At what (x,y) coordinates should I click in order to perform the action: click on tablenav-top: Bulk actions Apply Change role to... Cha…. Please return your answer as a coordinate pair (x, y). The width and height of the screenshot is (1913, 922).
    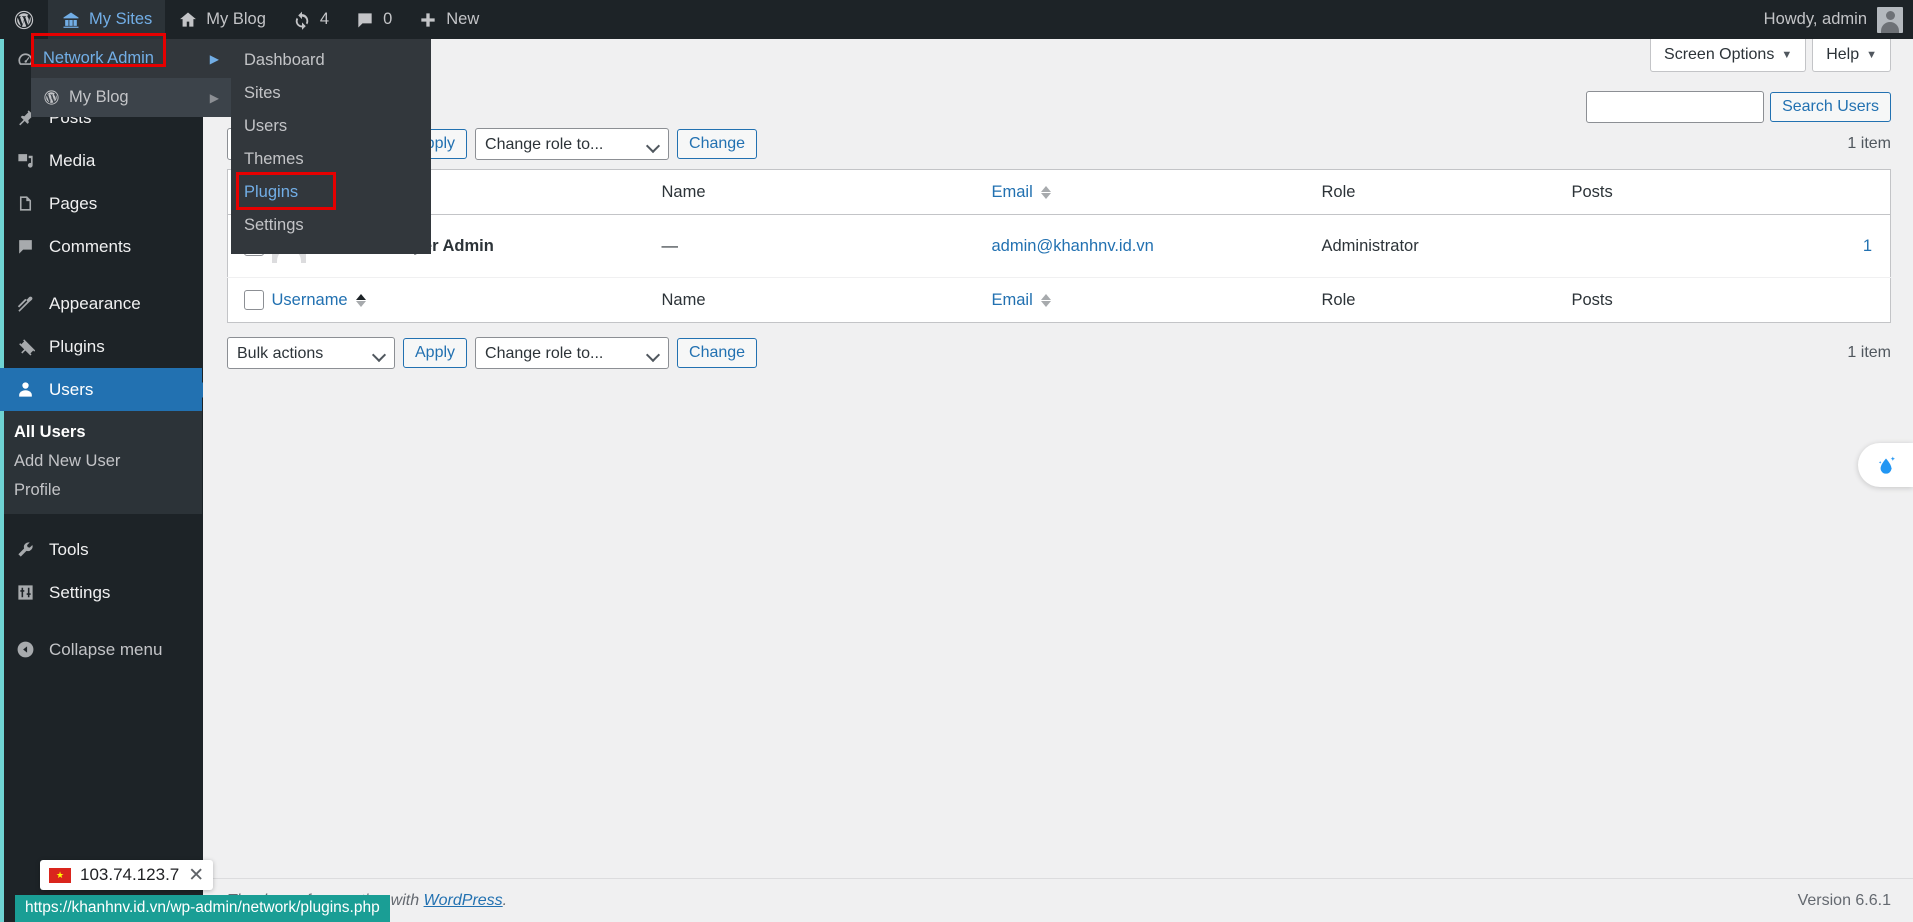
    Looking at the image, I should click on (1059, 144).